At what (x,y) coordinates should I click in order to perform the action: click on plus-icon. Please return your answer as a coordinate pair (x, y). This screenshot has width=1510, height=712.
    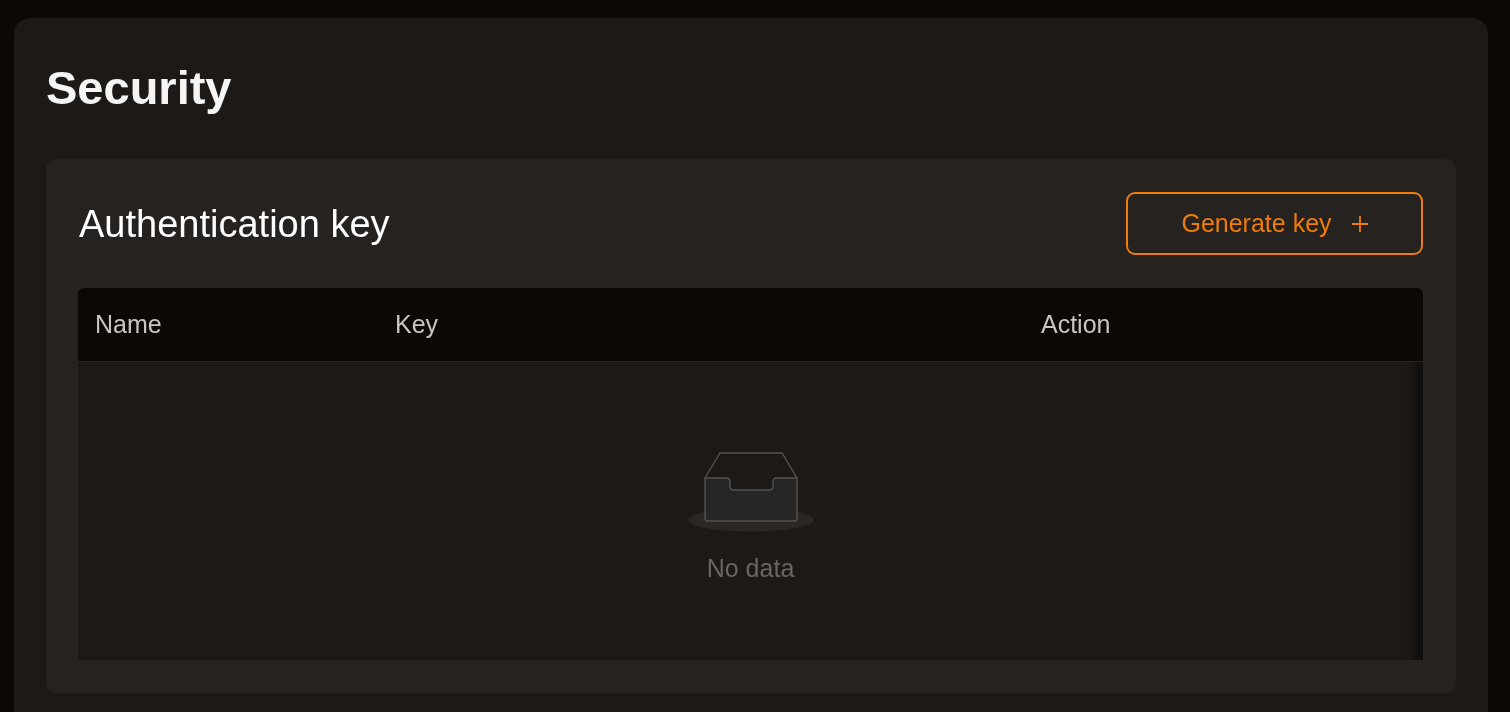
    Looking at the image, I should click on (1359, 223).